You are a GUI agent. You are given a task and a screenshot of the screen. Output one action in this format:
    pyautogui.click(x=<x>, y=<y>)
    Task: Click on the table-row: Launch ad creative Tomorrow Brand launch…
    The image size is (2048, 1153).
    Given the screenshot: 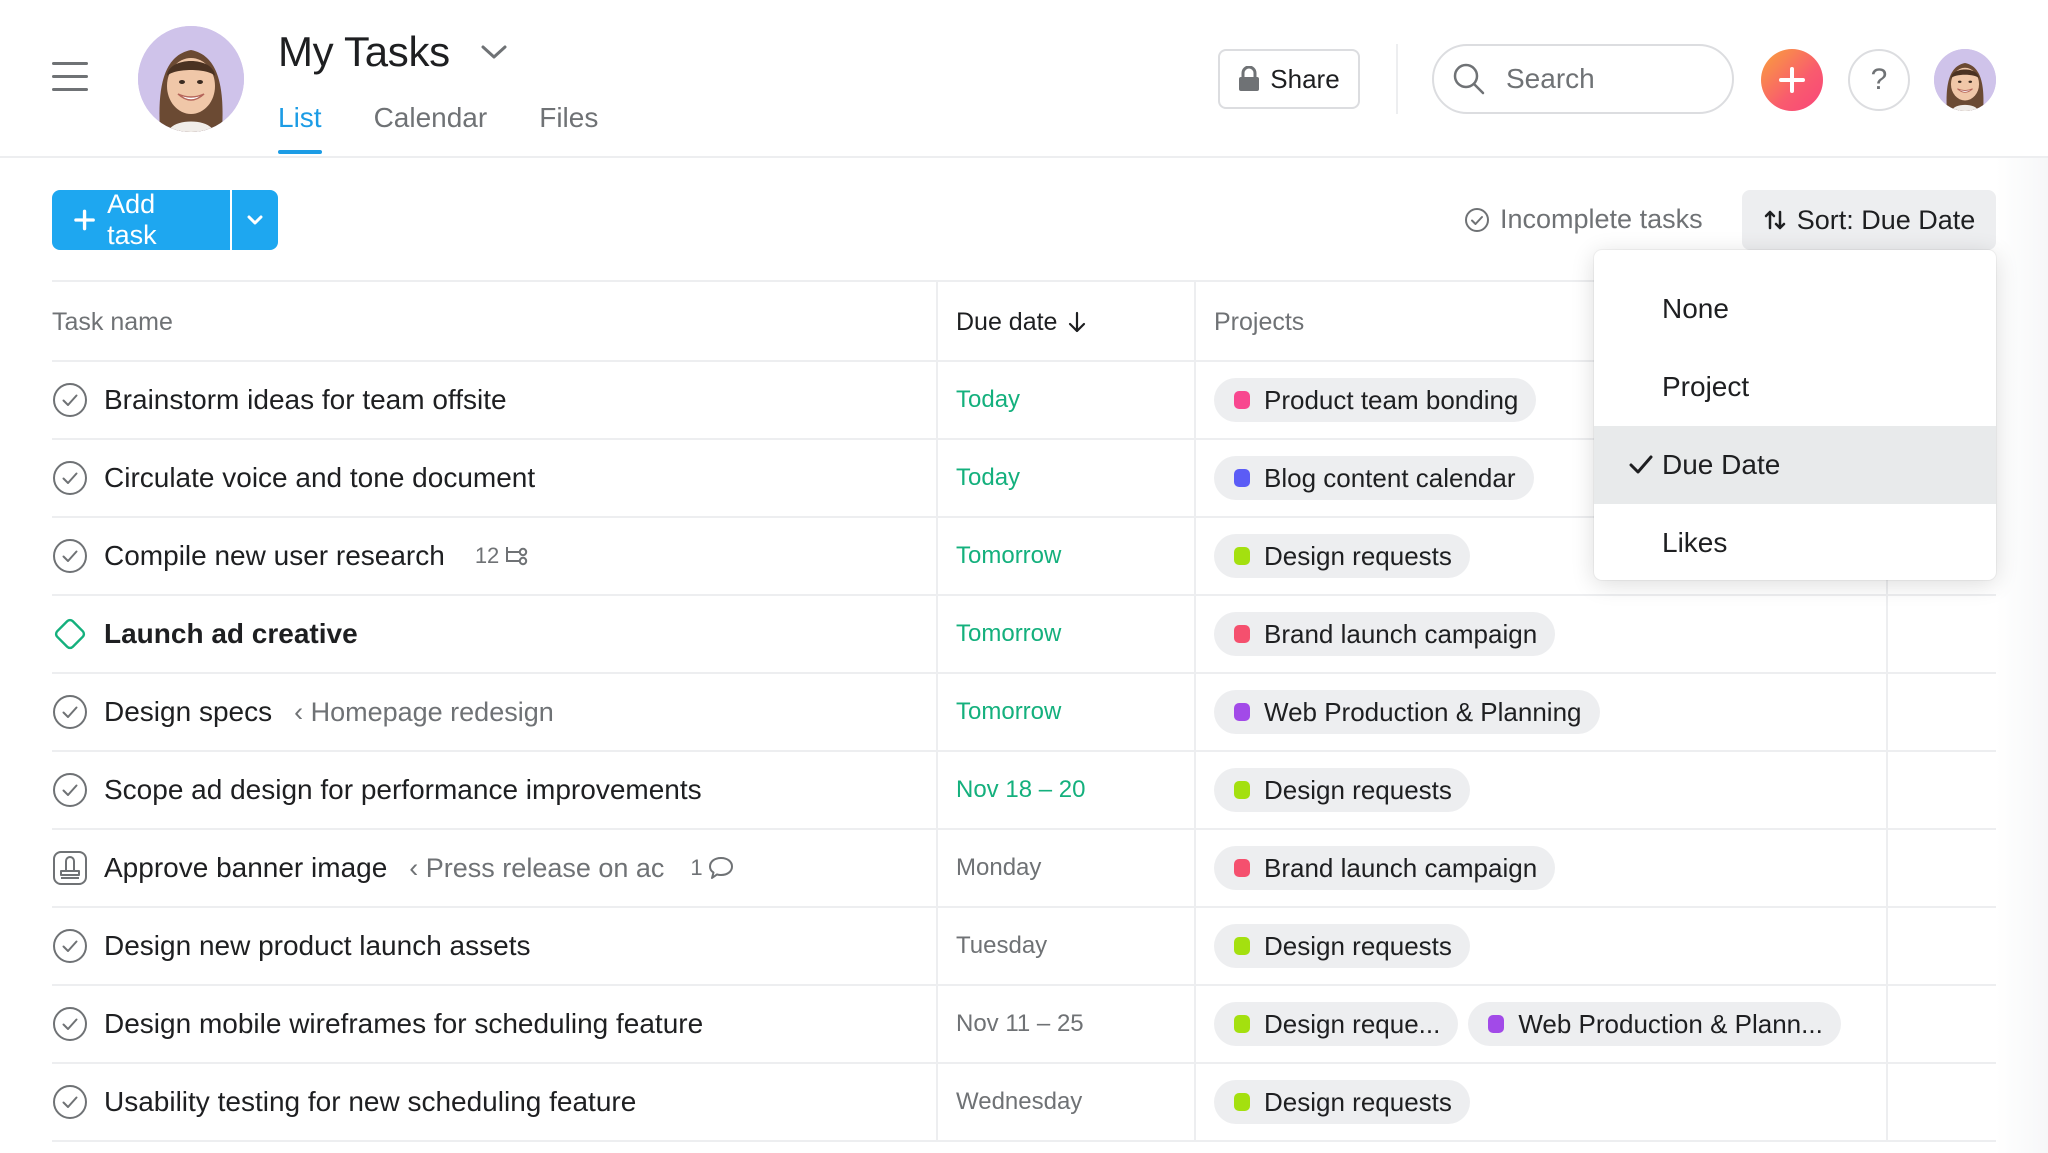 What is the action you would take?
    pyautogui.click(x=1024, y=635)
    